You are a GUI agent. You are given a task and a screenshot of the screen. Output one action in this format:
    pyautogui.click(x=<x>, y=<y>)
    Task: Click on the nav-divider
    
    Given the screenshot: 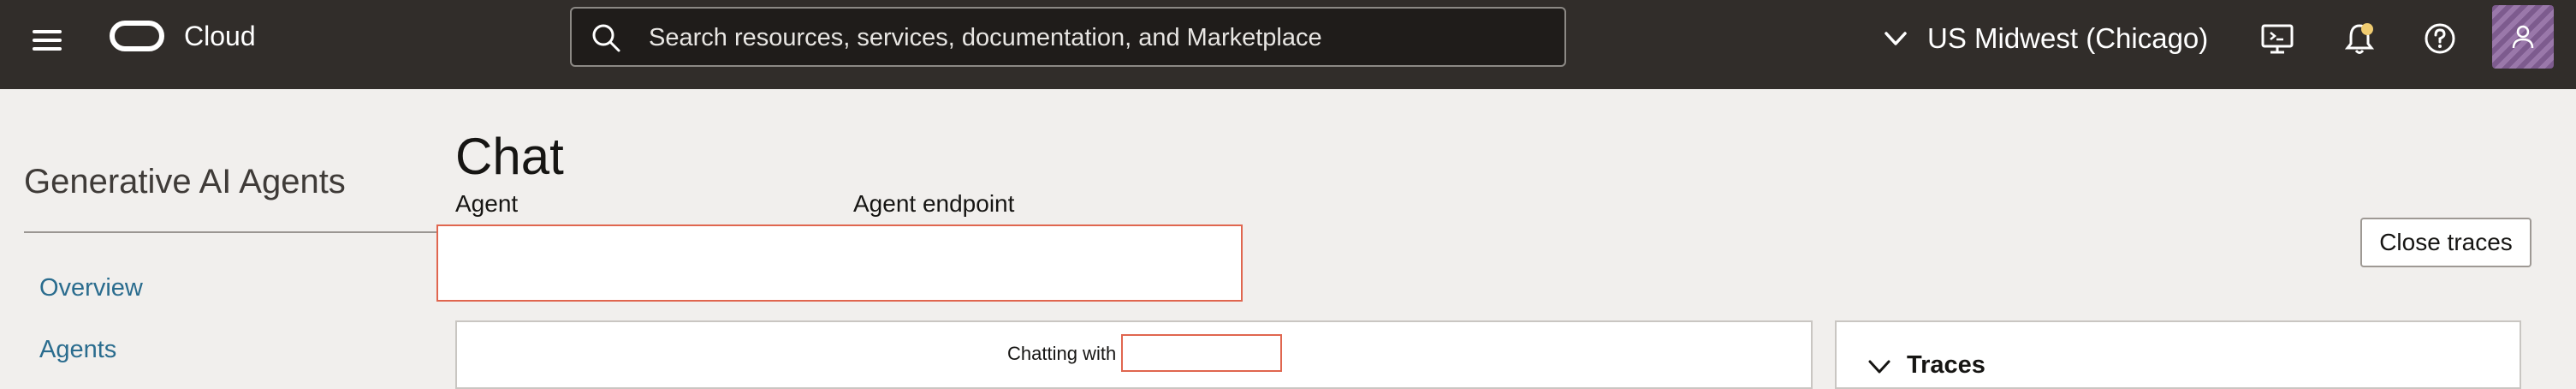 What is the action you would take?
    pyautogui.click(x=233, y=232)
    